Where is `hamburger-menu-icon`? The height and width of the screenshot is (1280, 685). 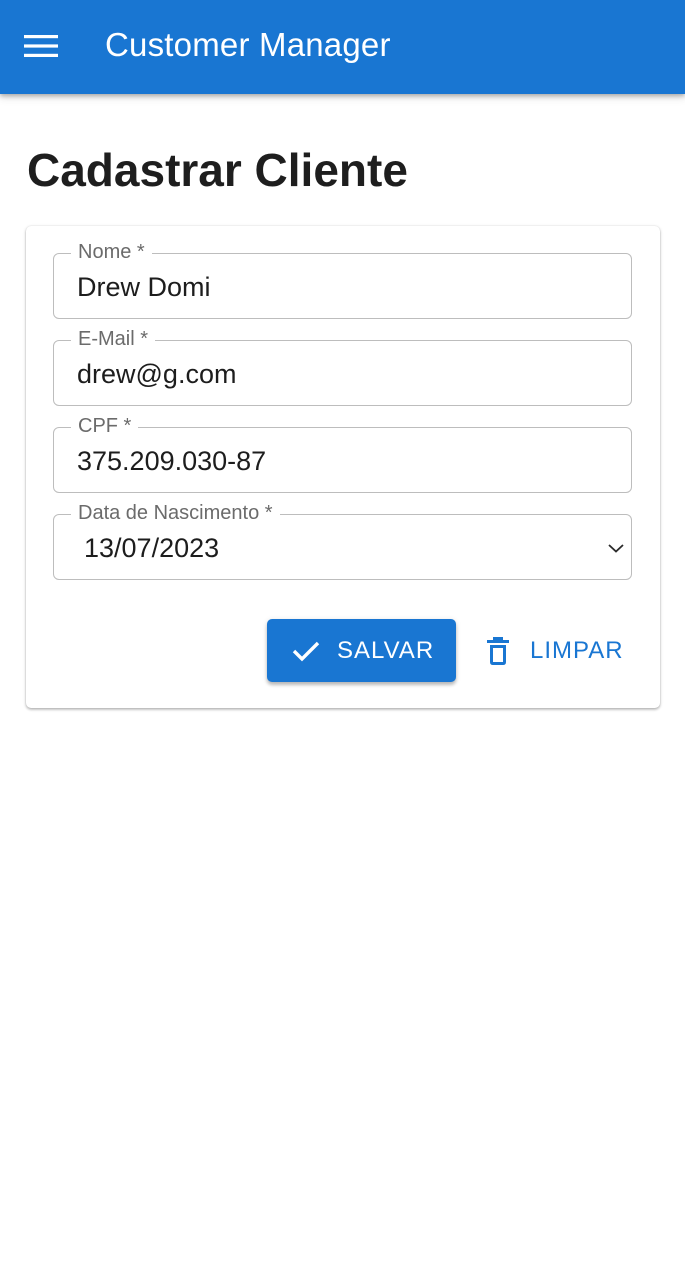
hamburger-menu-icon is located at coordinates (41, 46).